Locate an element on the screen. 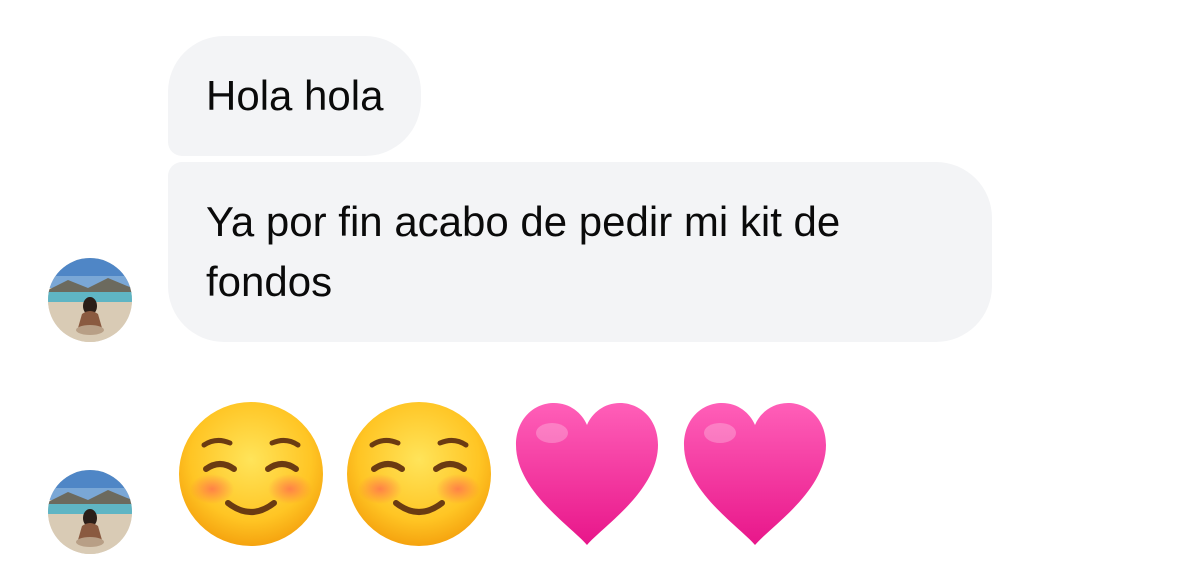 Image resolution: width=1179 pixels, height=576 pixels. message-bubble: Hola hola is located at coordinates (295, 96).